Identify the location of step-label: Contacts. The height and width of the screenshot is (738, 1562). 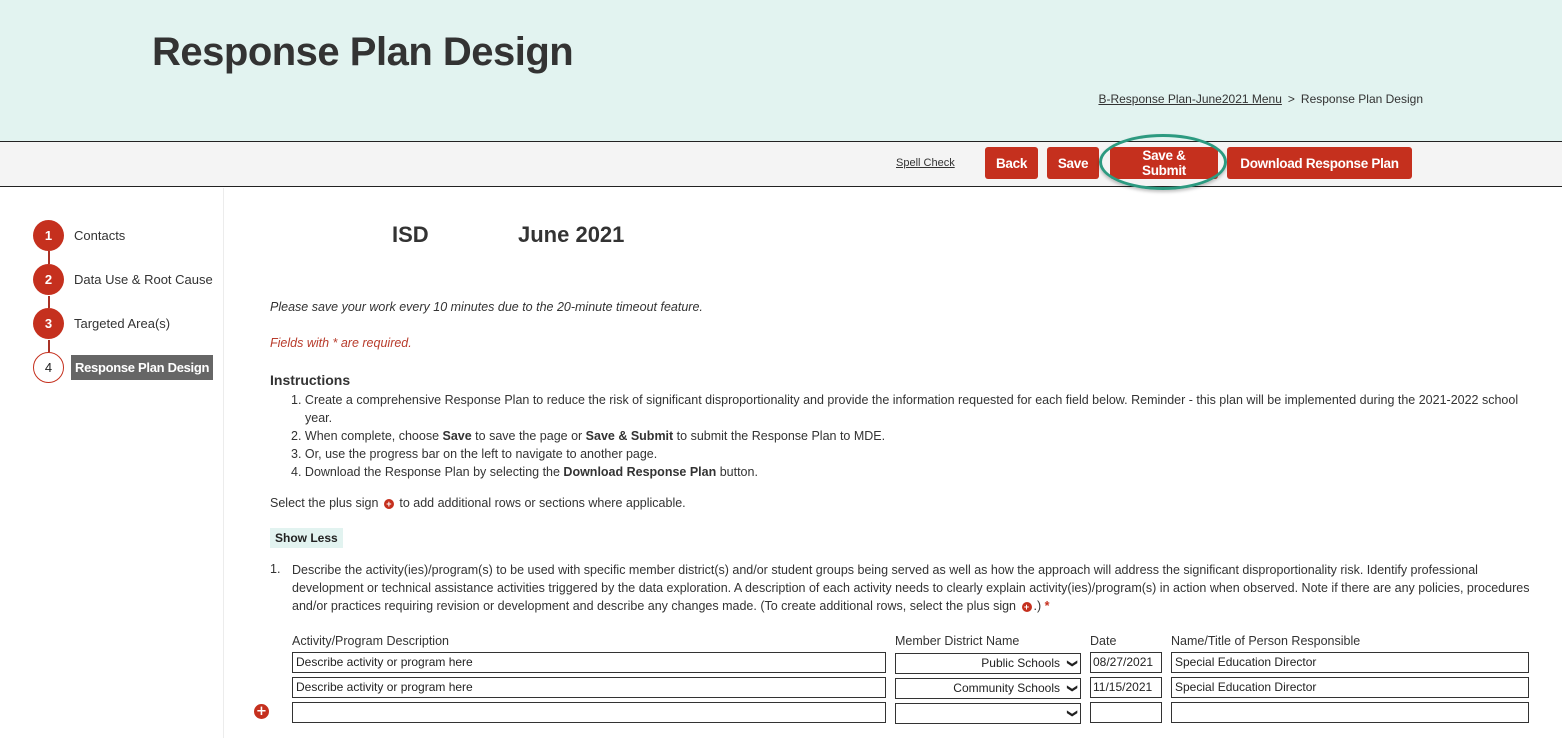
(100, 235).